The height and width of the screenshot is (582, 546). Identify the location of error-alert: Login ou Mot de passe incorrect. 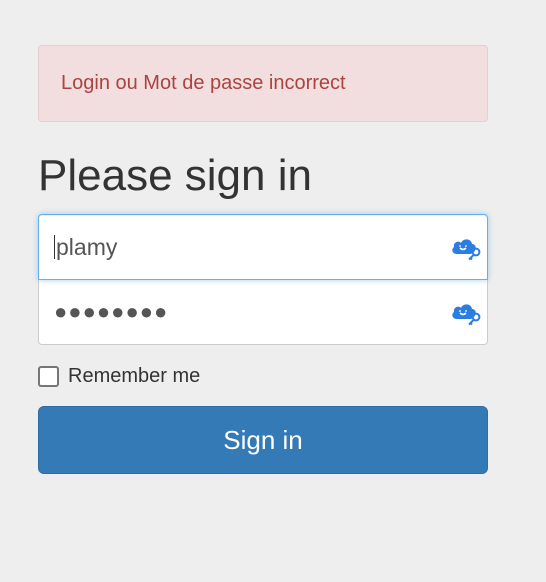
(263, 83).